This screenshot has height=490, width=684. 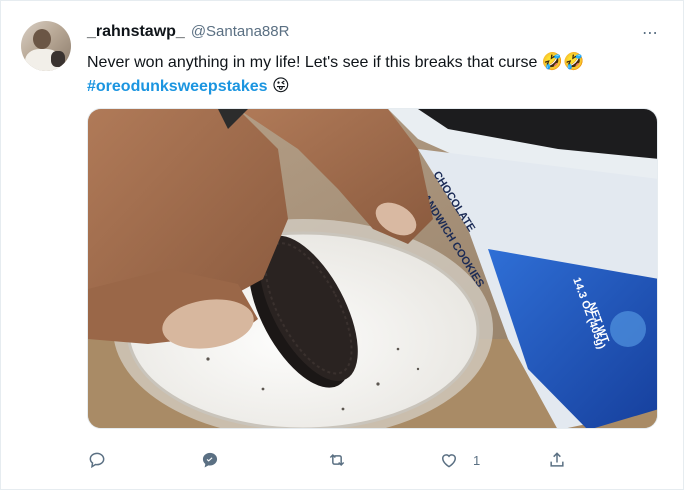 I want to click on reply-icon, so click(x=97, y=460).